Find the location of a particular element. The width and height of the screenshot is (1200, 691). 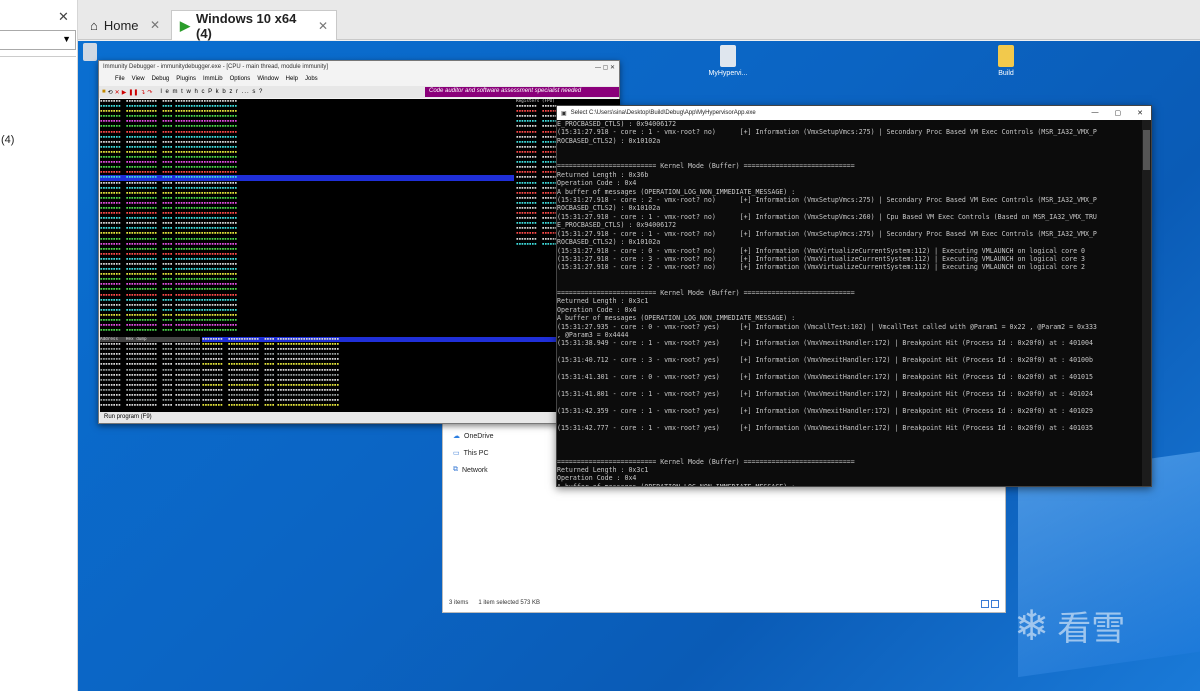

snowflake-icon: ❄ is located at coordinates (1032, 625).